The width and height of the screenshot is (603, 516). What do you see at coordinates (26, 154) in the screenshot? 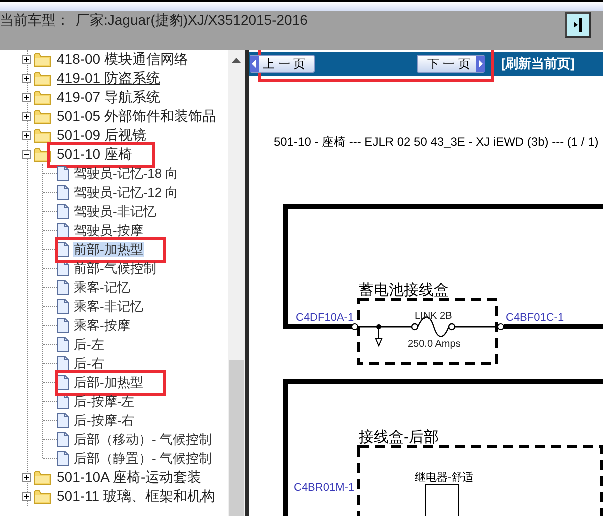
I see `collapse-icon` at bounding box center [26, 154].